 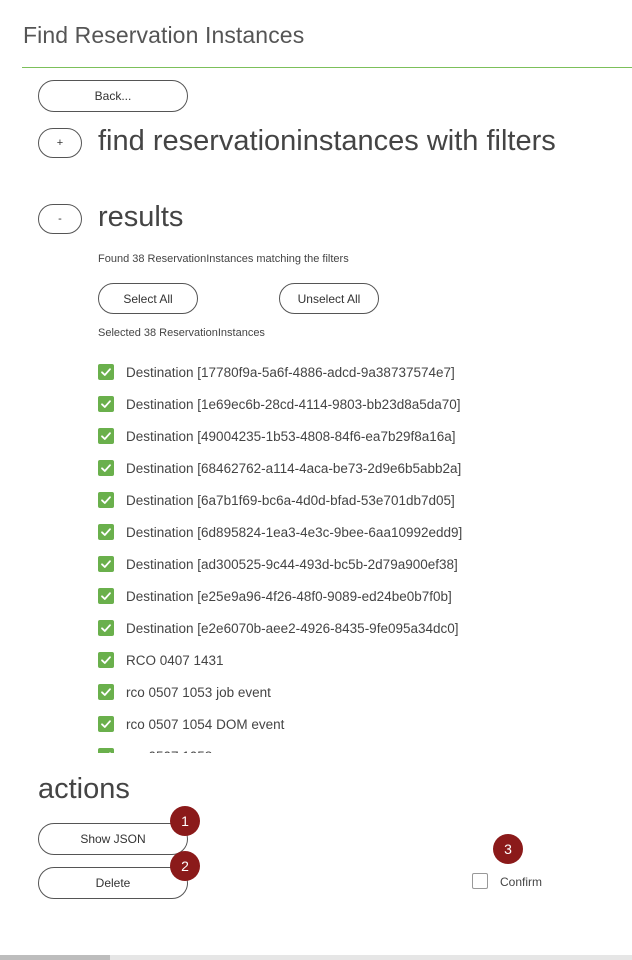 What do you see at coordinates (84, 789) in the screenshot?
I see `actions-heading: actions` at bounding box center [84, 789].